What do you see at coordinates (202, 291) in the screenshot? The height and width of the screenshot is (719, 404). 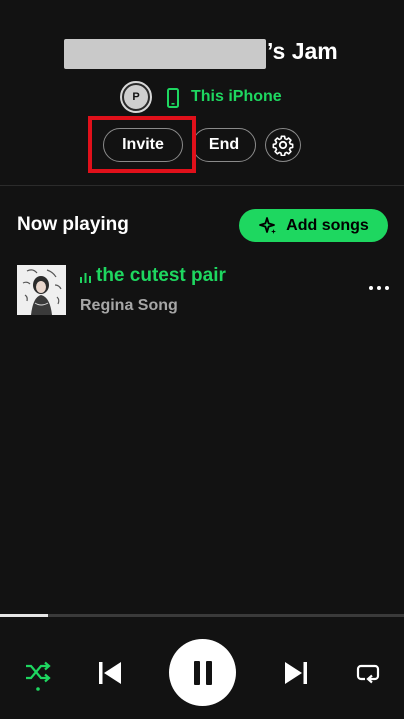 I see `track-row: the cutest pair Regina Song` at bounding box center [202, 291].